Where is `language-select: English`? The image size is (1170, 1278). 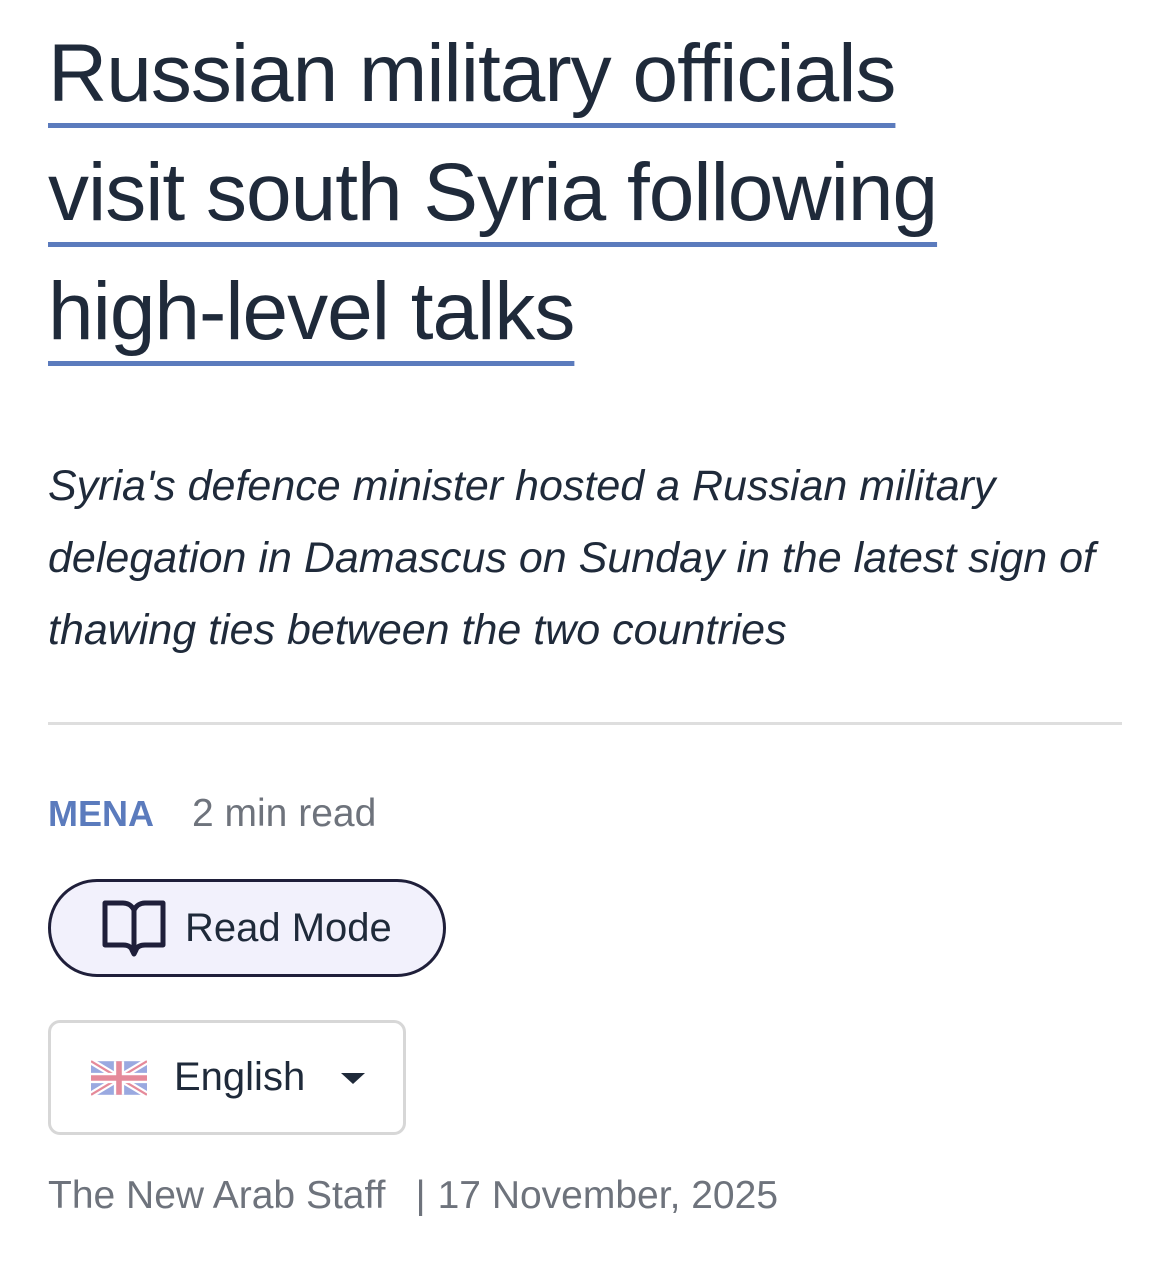 language-select: English is located at coordinates (227, 1077).